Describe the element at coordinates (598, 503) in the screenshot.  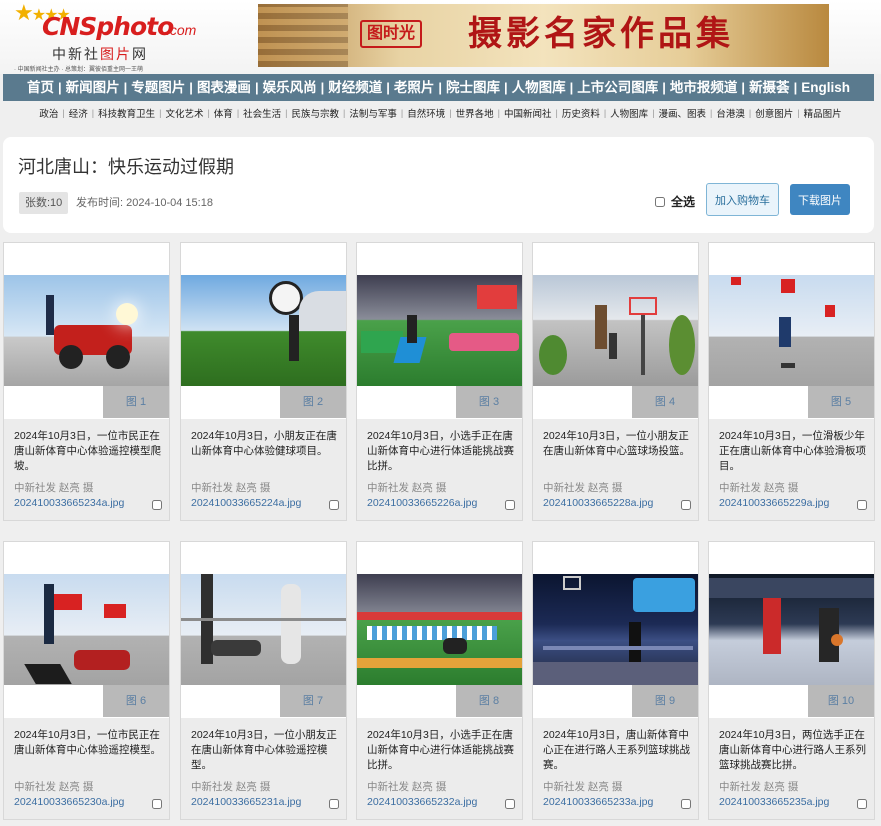
I see `photo-filename-link: 202410033665228a.jpg` at that location.